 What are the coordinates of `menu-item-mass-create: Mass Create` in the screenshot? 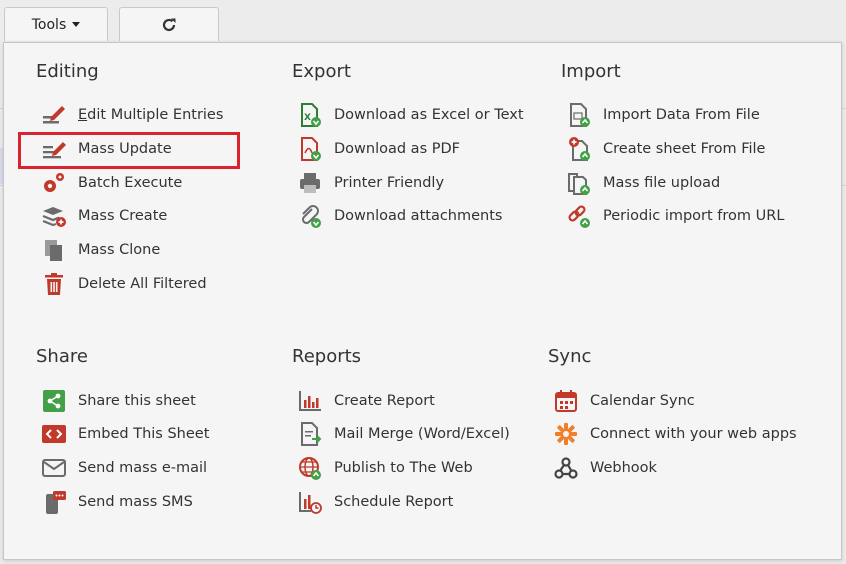 It's located at (103, 216).